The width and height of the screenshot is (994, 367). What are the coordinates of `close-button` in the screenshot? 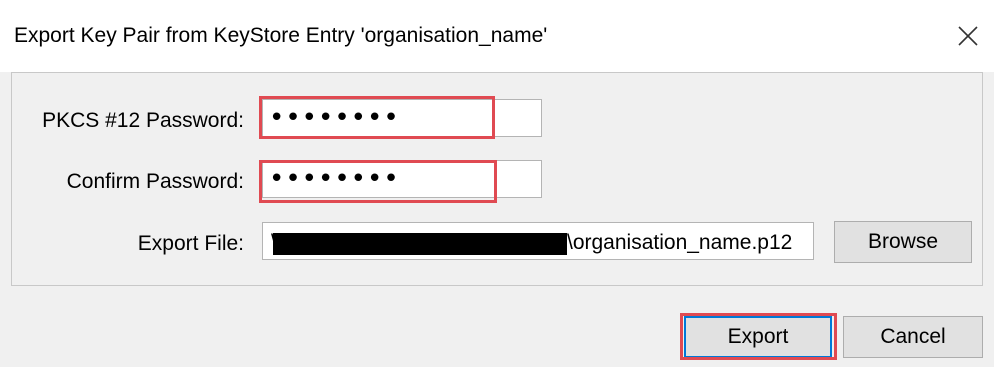 It's located at (968, 36).